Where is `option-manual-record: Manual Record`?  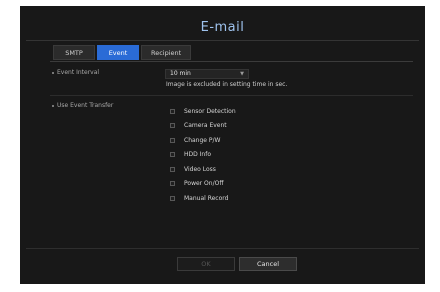
option-manual-record: Manual Record is located at coordinates (203, 198).